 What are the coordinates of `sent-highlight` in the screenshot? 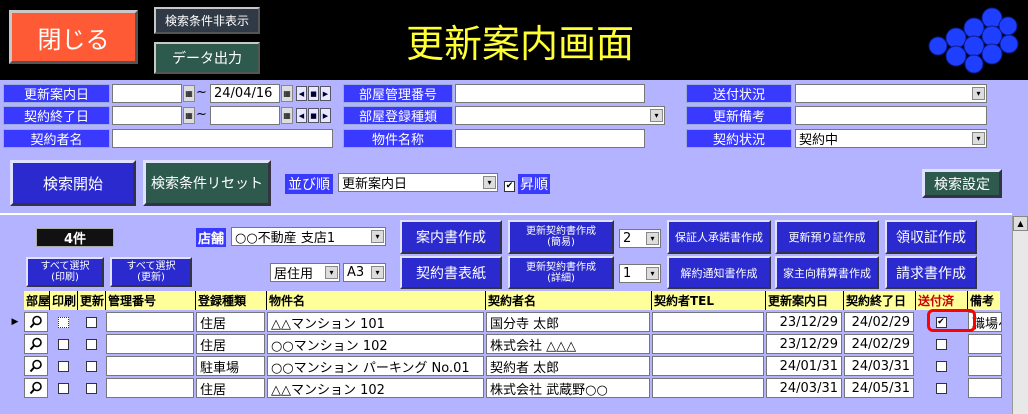 It's located at (951, 320).